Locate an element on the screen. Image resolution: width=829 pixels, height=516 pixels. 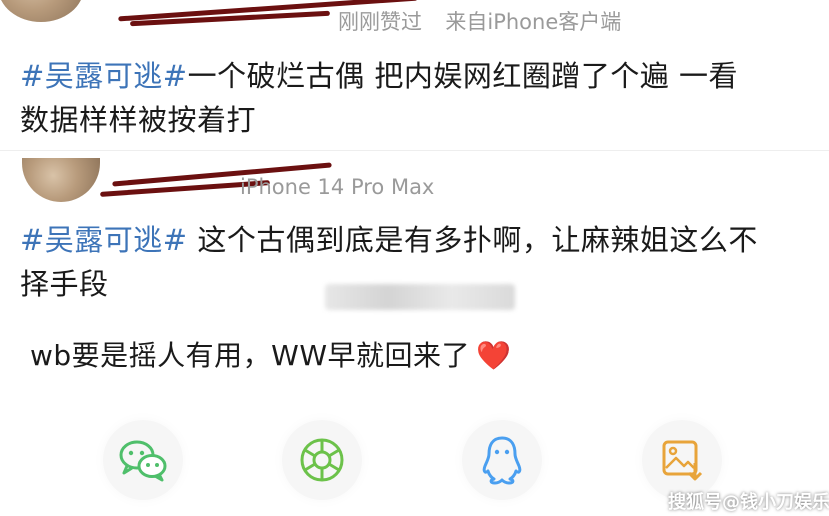
wechat-icon is located at coordinates (143, 461).